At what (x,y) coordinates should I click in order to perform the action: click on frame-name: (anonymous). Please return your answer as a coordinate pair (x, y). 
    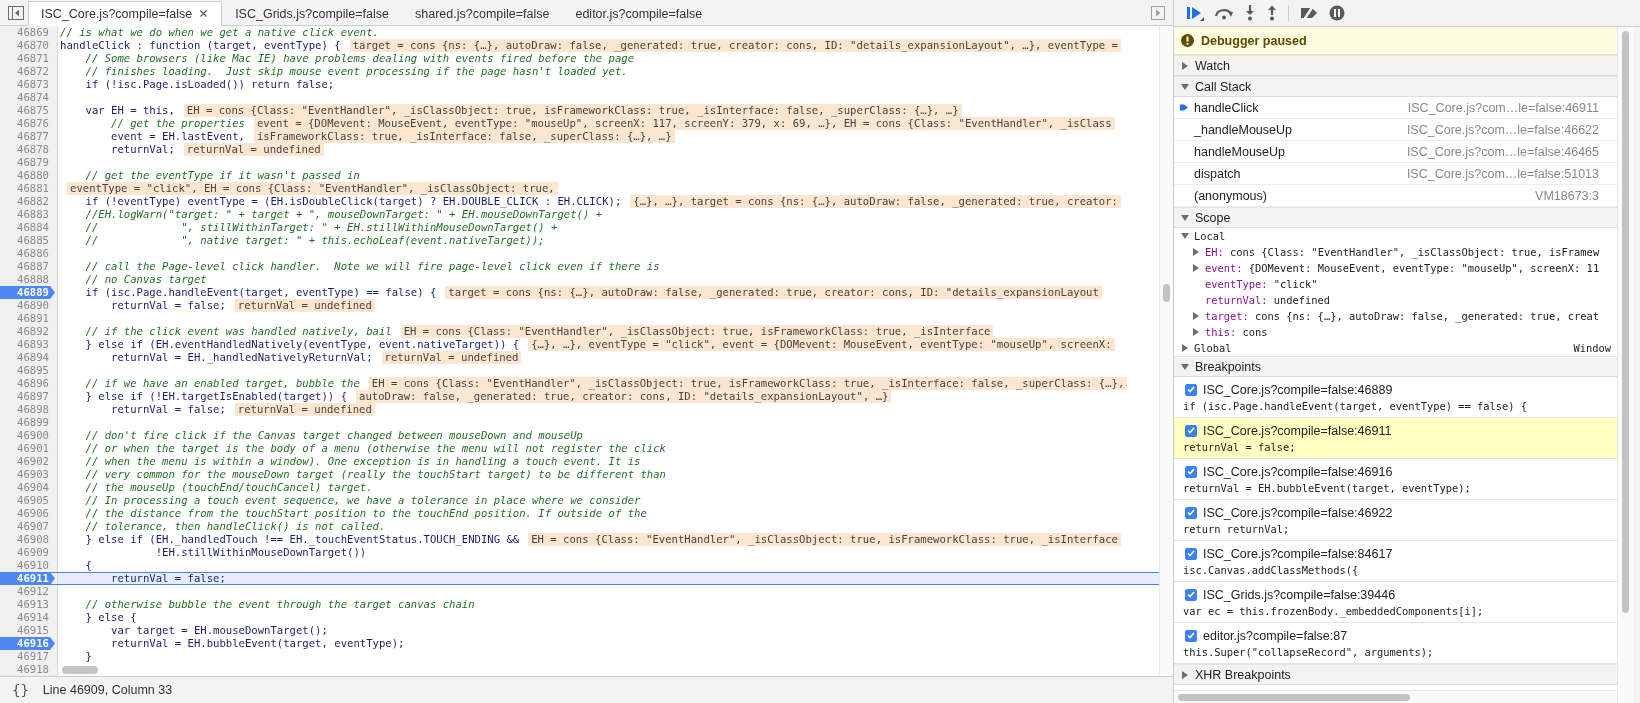
    Looking at the image, I should click on (1231, 195).